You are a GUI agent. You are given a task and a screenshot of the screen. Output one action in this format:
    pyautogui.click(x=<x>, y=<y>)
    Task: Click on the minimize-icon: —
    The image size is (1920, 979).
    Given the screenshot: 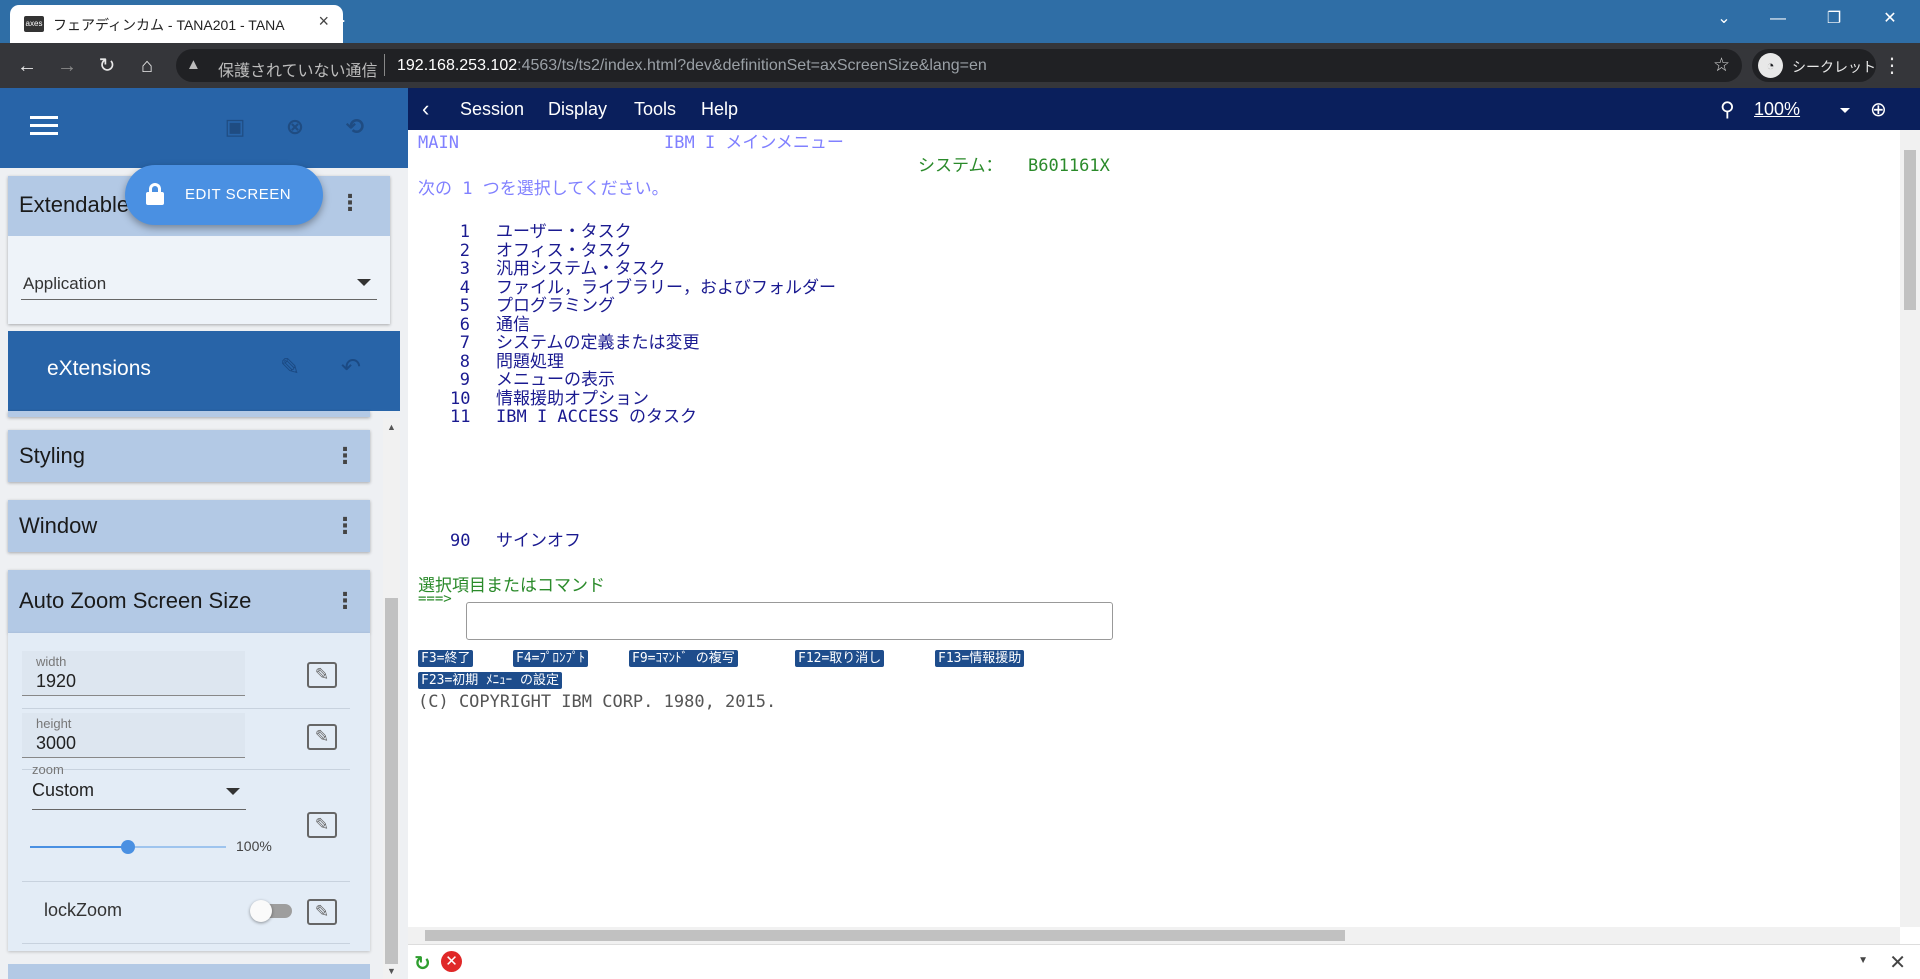 What is the action you would take?
    pyautogui.click(x=1778, y=19)
    